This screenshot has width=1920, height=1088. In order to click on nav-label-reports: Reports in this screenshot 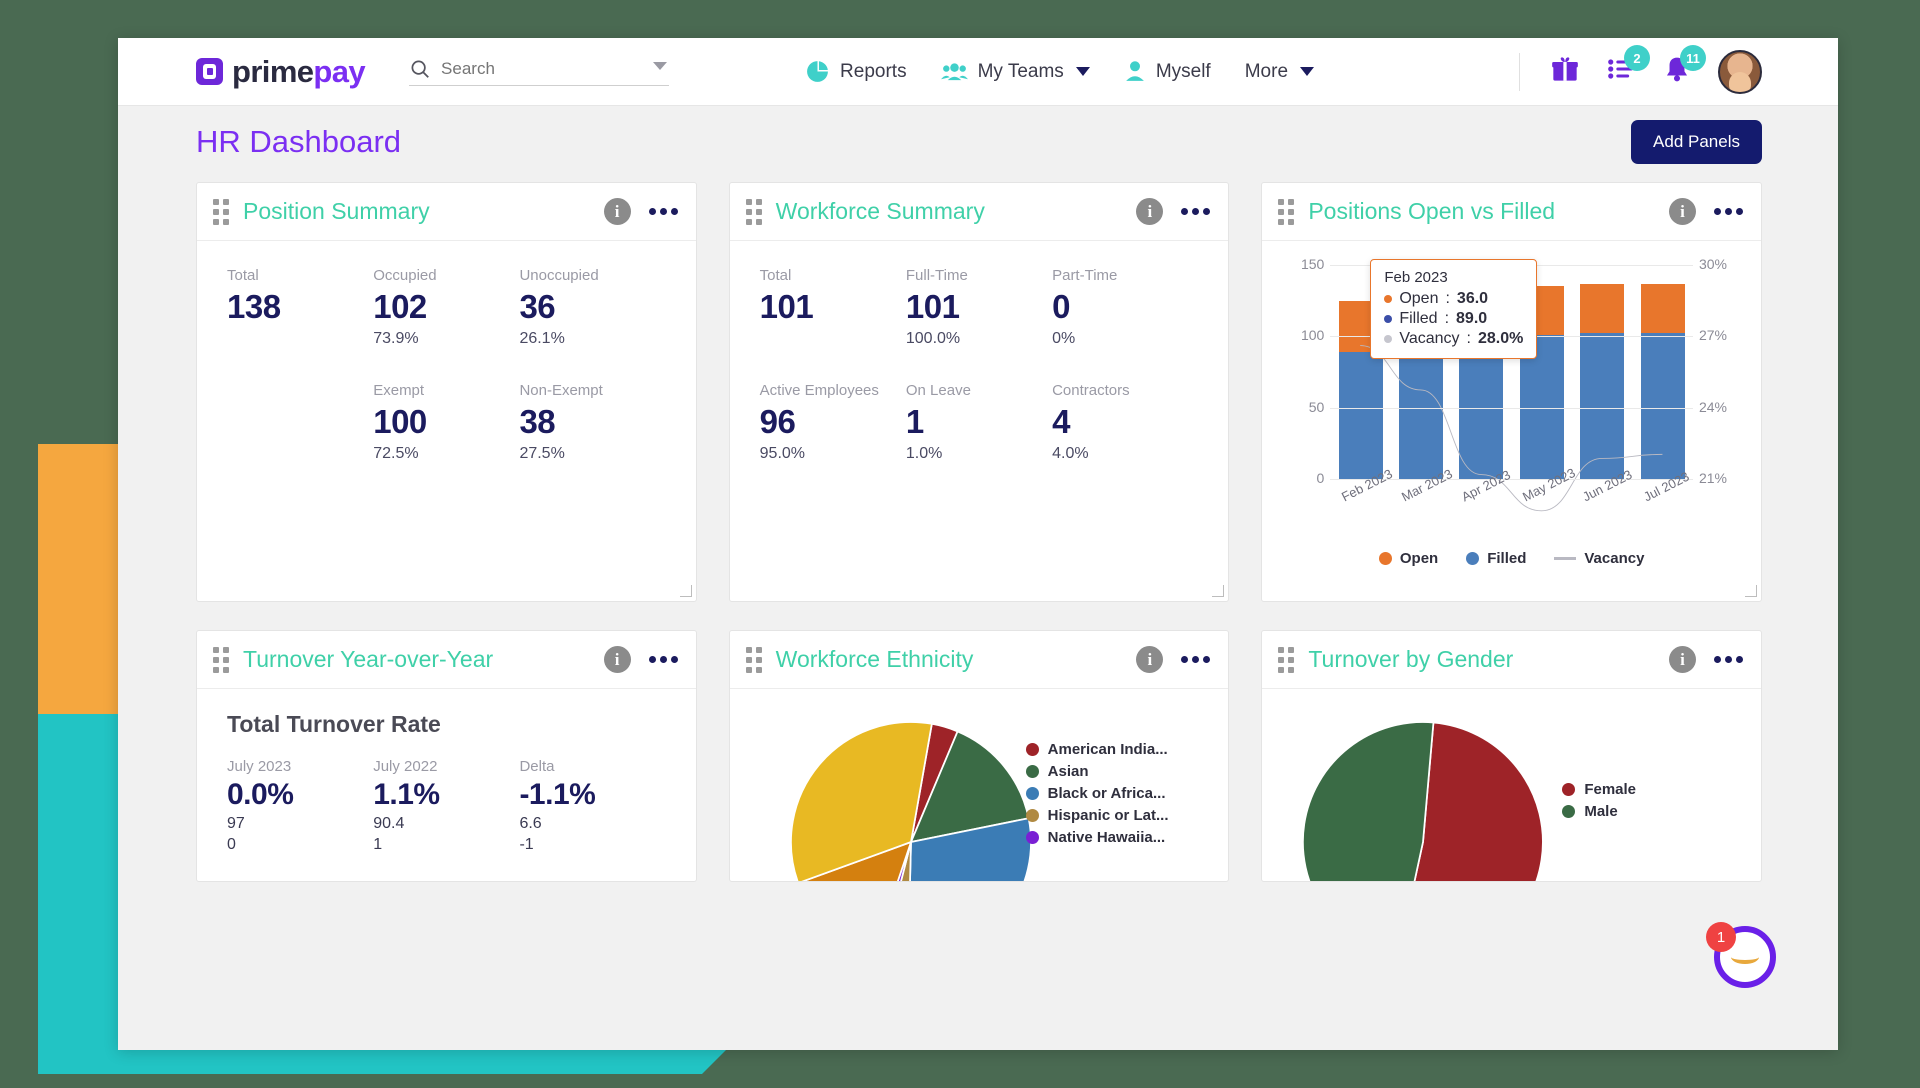, I will do `click(873, 71)`.